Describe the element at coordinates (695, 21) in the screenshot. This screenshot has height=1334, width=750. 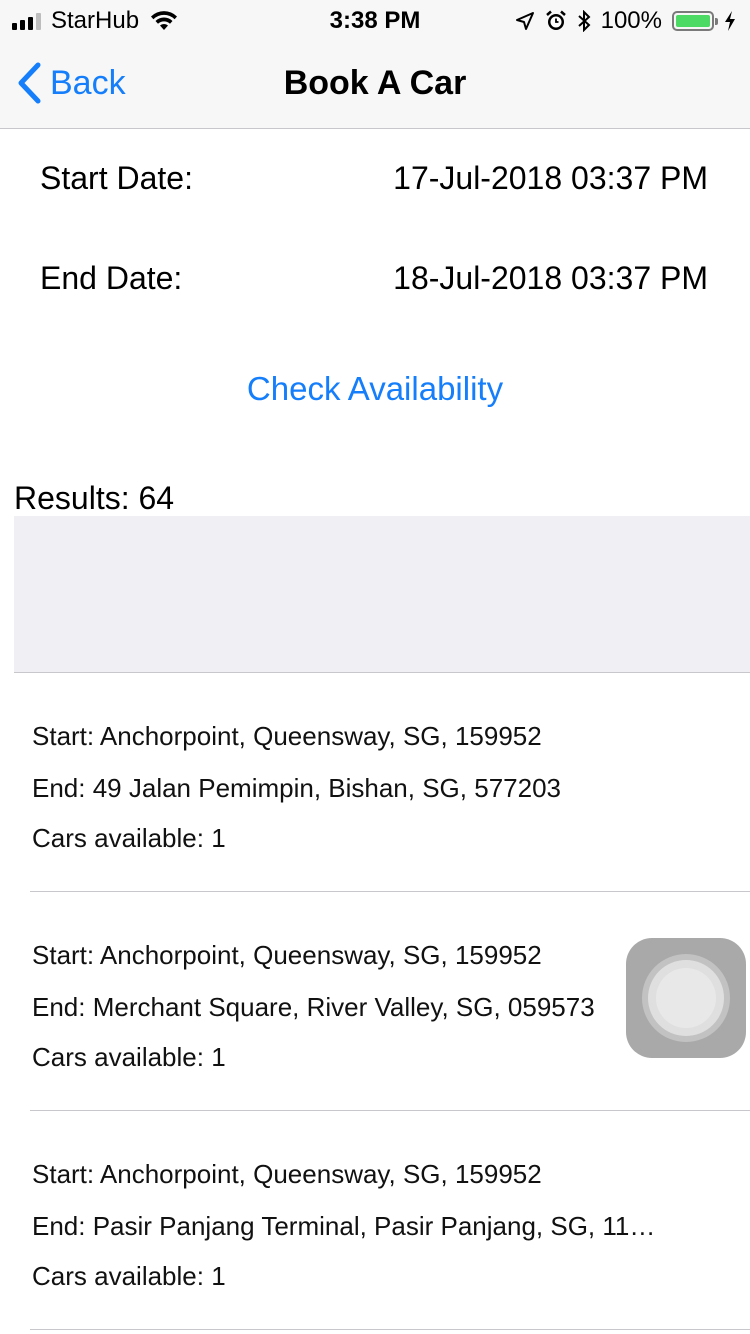
I see `battery-icon` at that location.